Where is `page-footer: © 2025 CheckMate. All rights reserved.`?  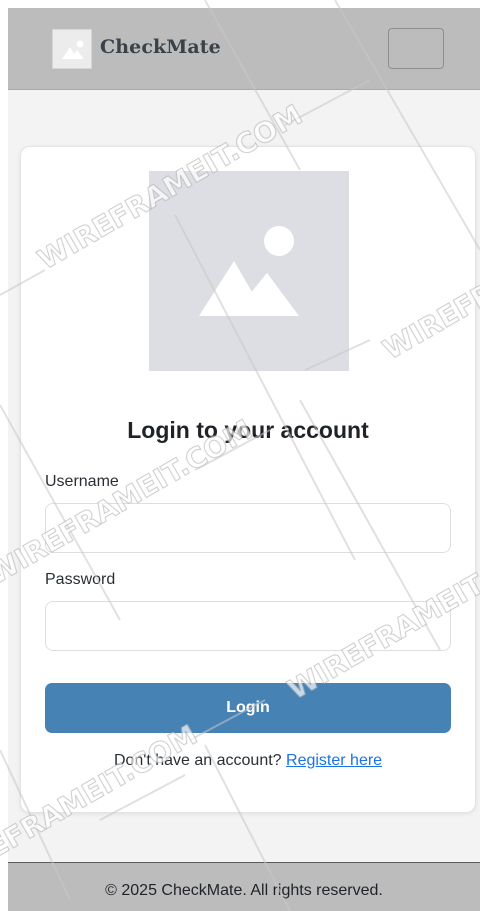 page-footer: © 2025 CheckMate. All rights reserved. is located at coordinates (244, 886).